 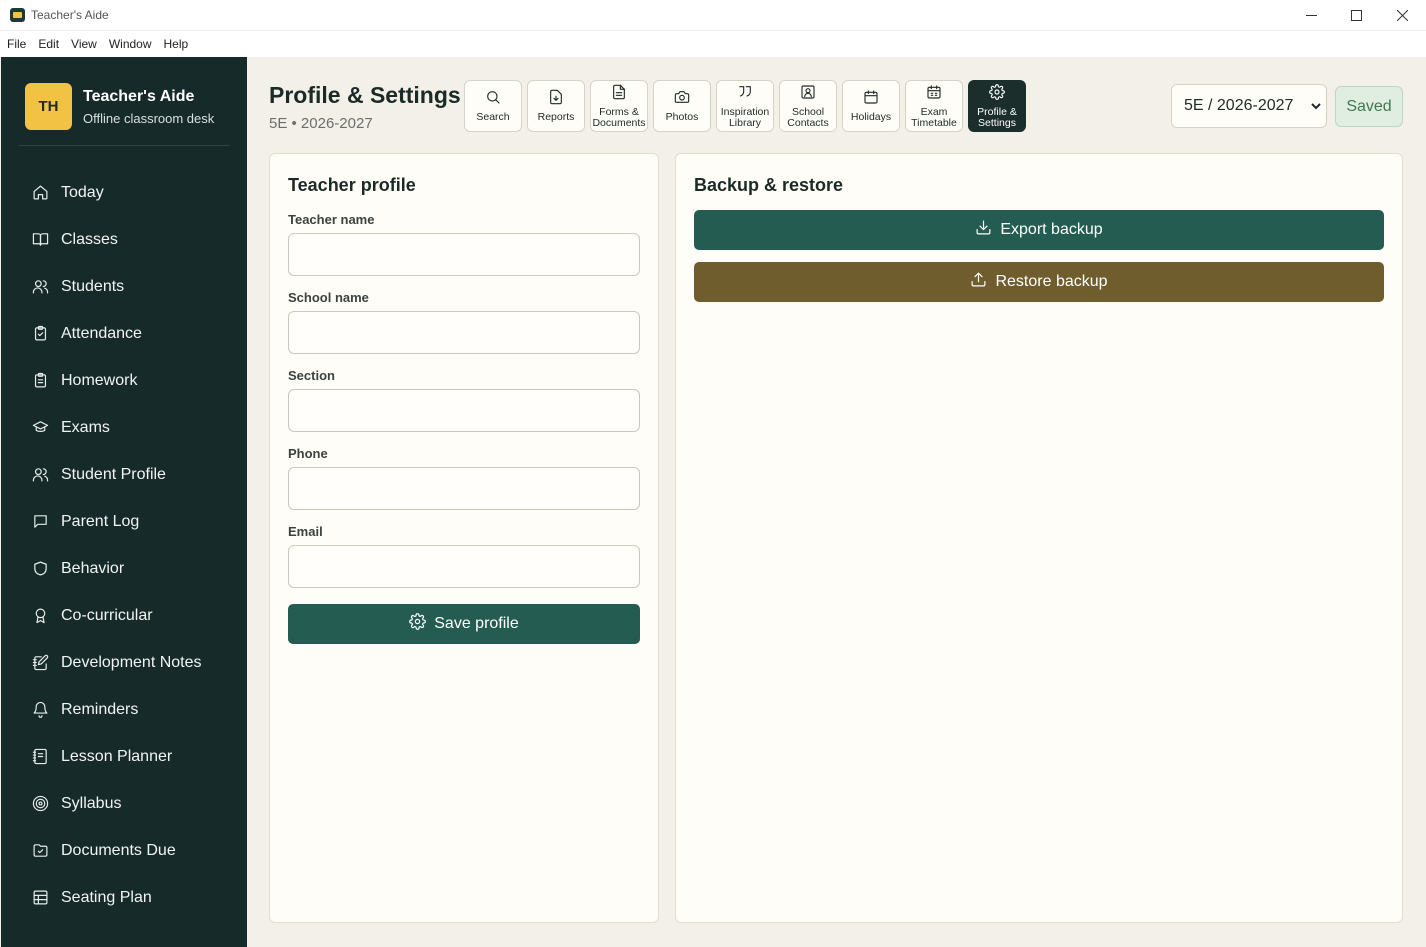 I want to click on download-icon, so click(x=987, y=230).